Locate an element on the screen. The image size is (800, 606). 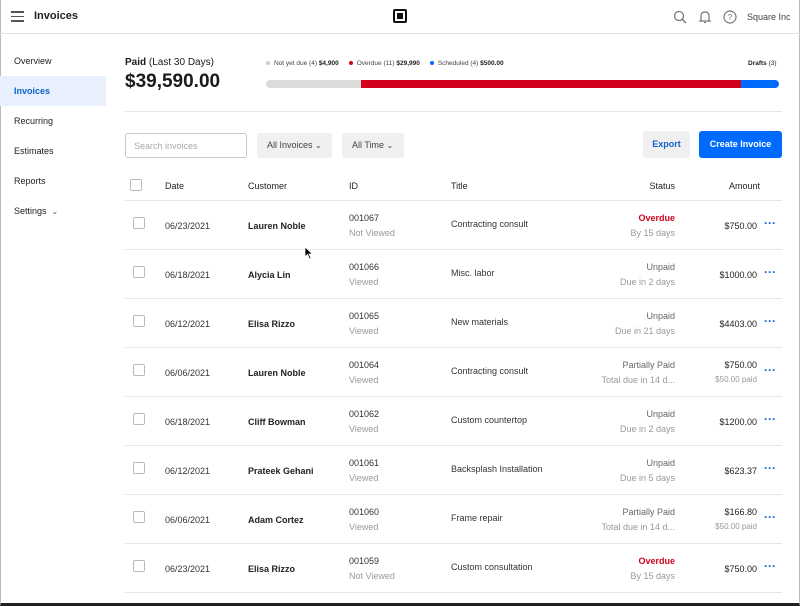
status-detail: Due in 21 days is located at coordinates (644, 331).